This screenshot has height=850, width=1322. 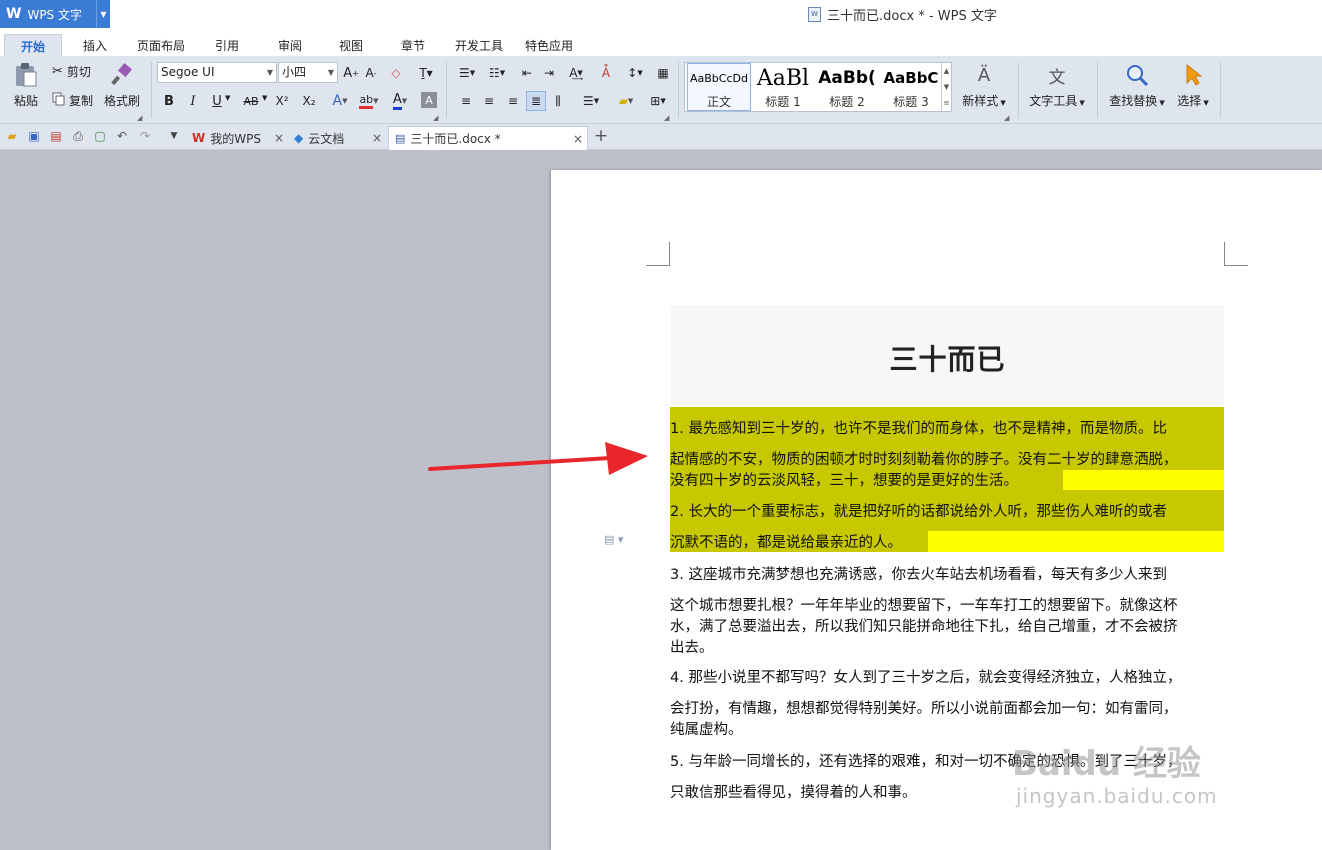 What do you see at coordinates (1117, 796) in the screenshot?
I see `watermark-url: jingyan.baidu.com` at bounding box center [1117, 796].